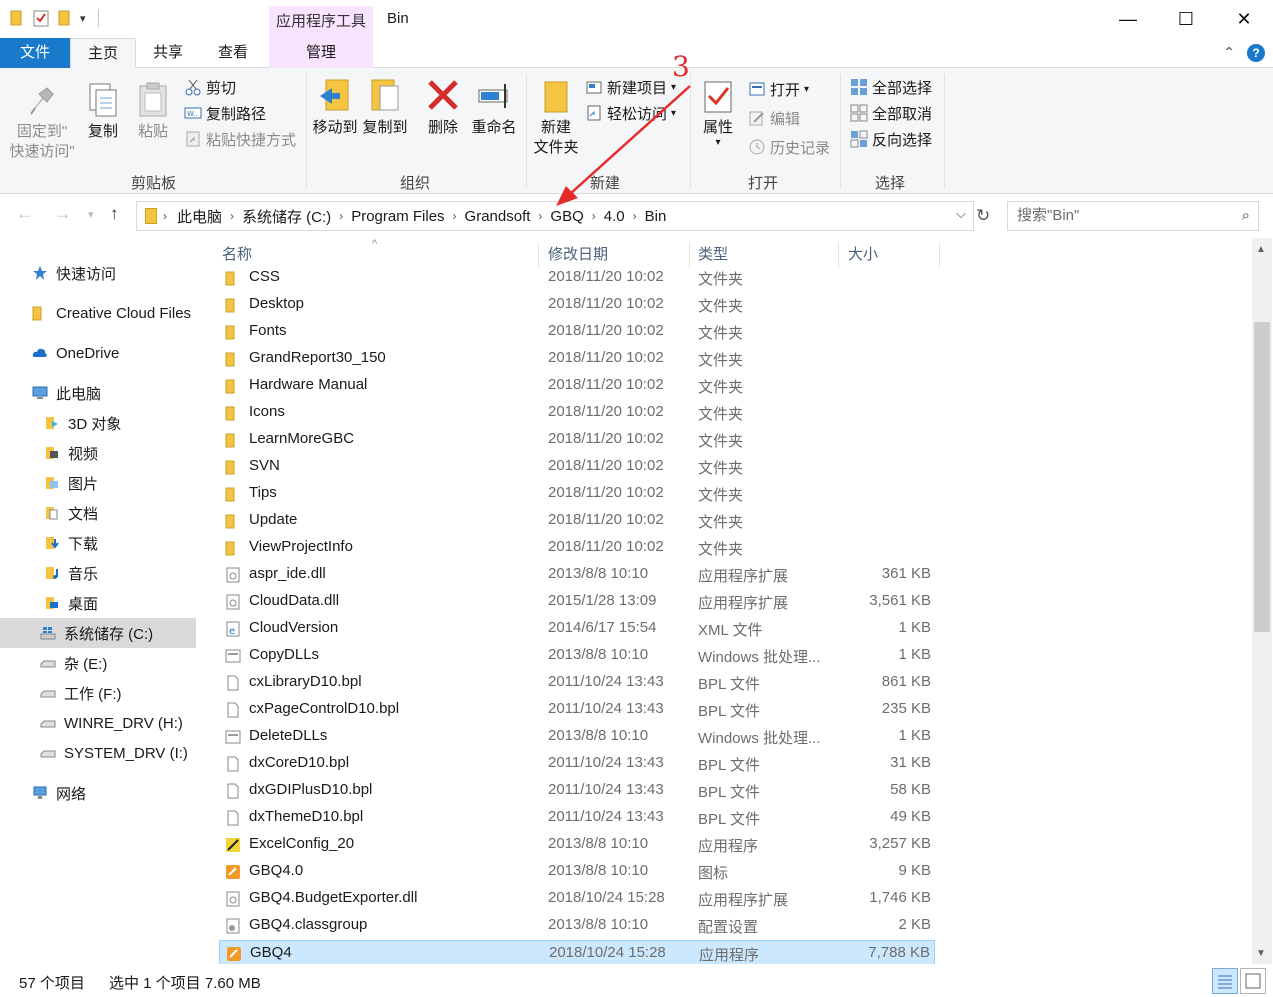  I want to click on breadcrumb-item: Bin, so click(656, 216).